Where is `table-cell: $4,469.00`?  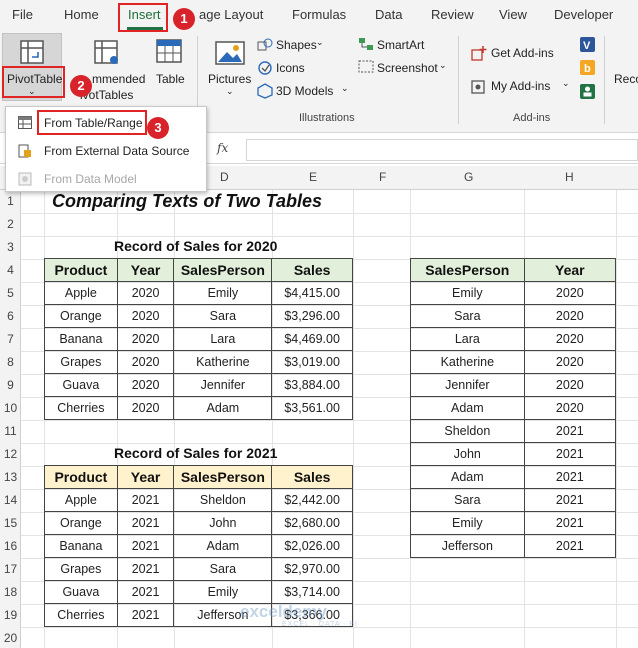 table-cell: $4,469.00 is located at coordinates (312, 339).